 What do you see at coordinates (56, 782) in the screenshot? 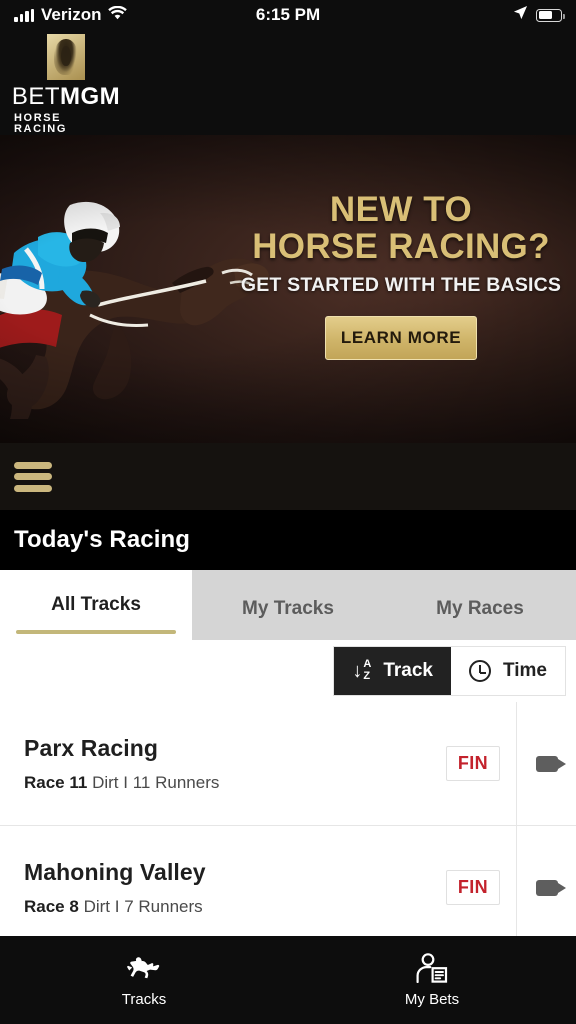
I see `race-number: Race 11` at bounding box center [56, 782].